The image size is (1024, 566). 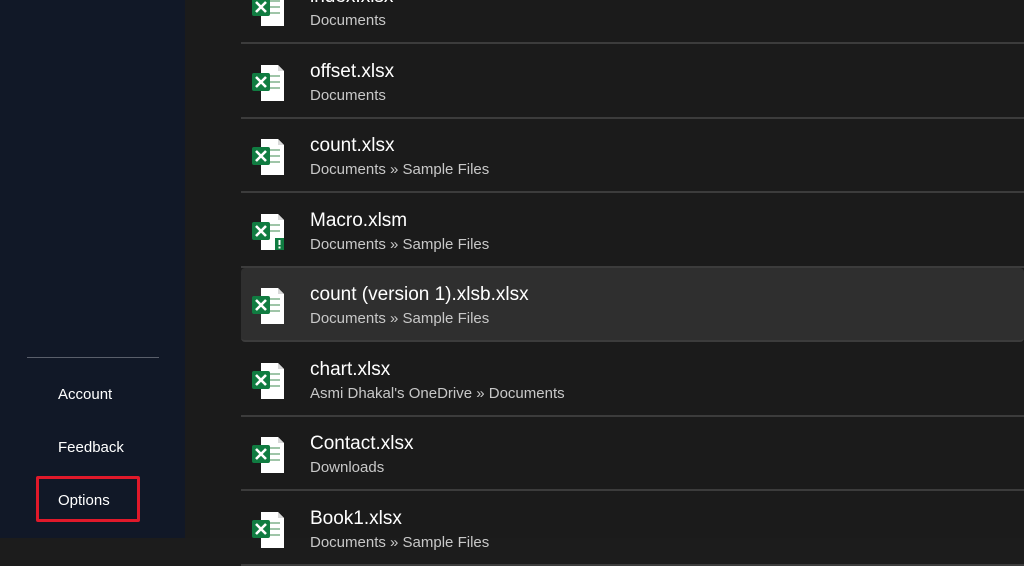 What do you see at coordinates (359, 220) in the screenshot?
I see `file-name: Macro.xlsm` at bounding box center [359, 220].